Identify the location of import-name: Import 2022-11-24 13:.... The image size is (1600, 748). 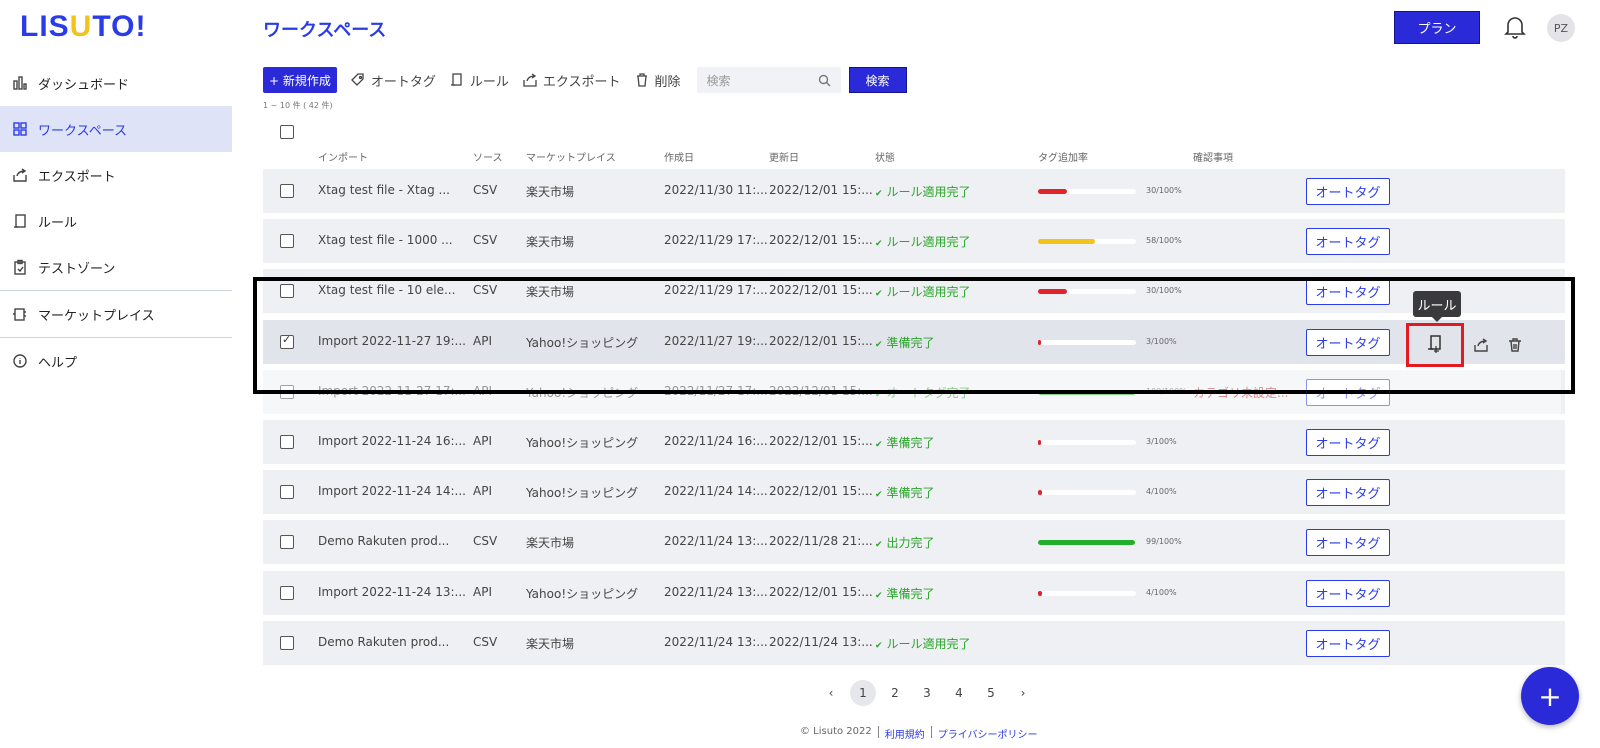
(392, 592).